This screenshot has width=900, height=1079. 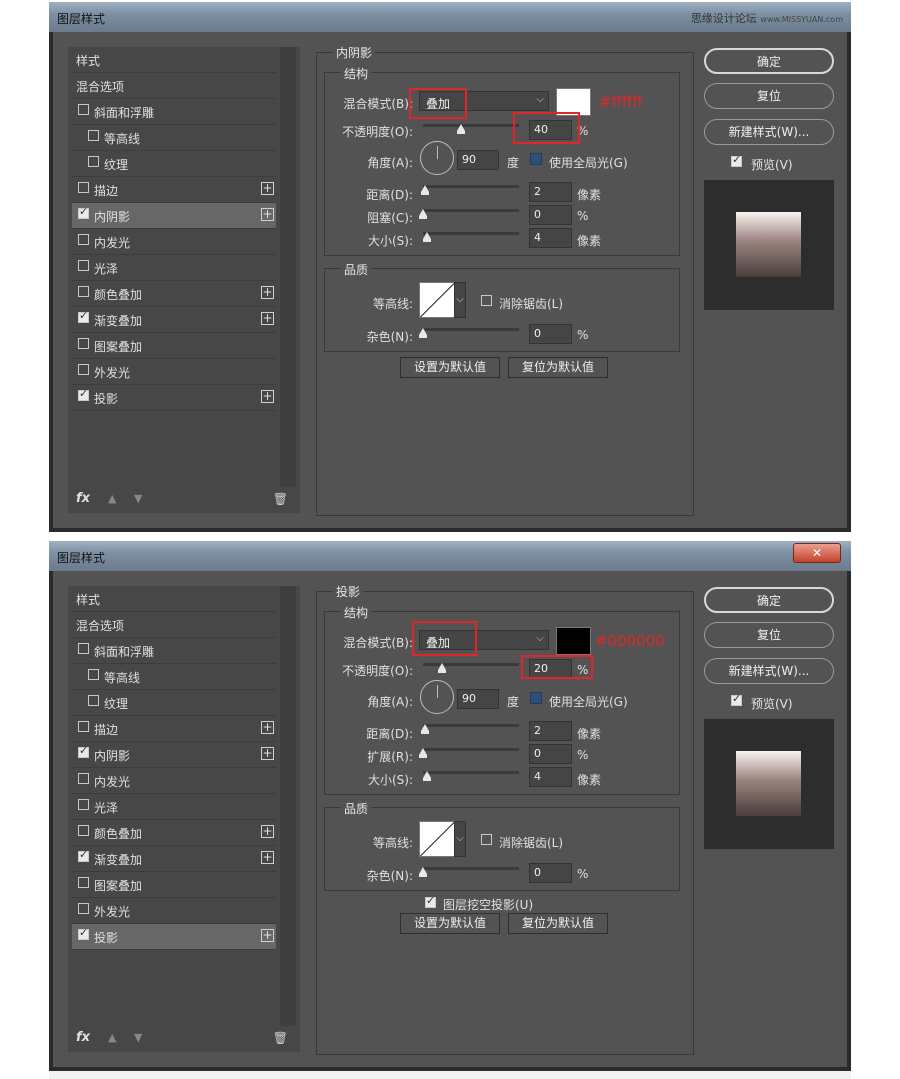 What do you see at coordinates (174, 346) in the screenshot?
I see `style-item-pattern-overlay: 图案叠加` at bounding box center [174, 346].